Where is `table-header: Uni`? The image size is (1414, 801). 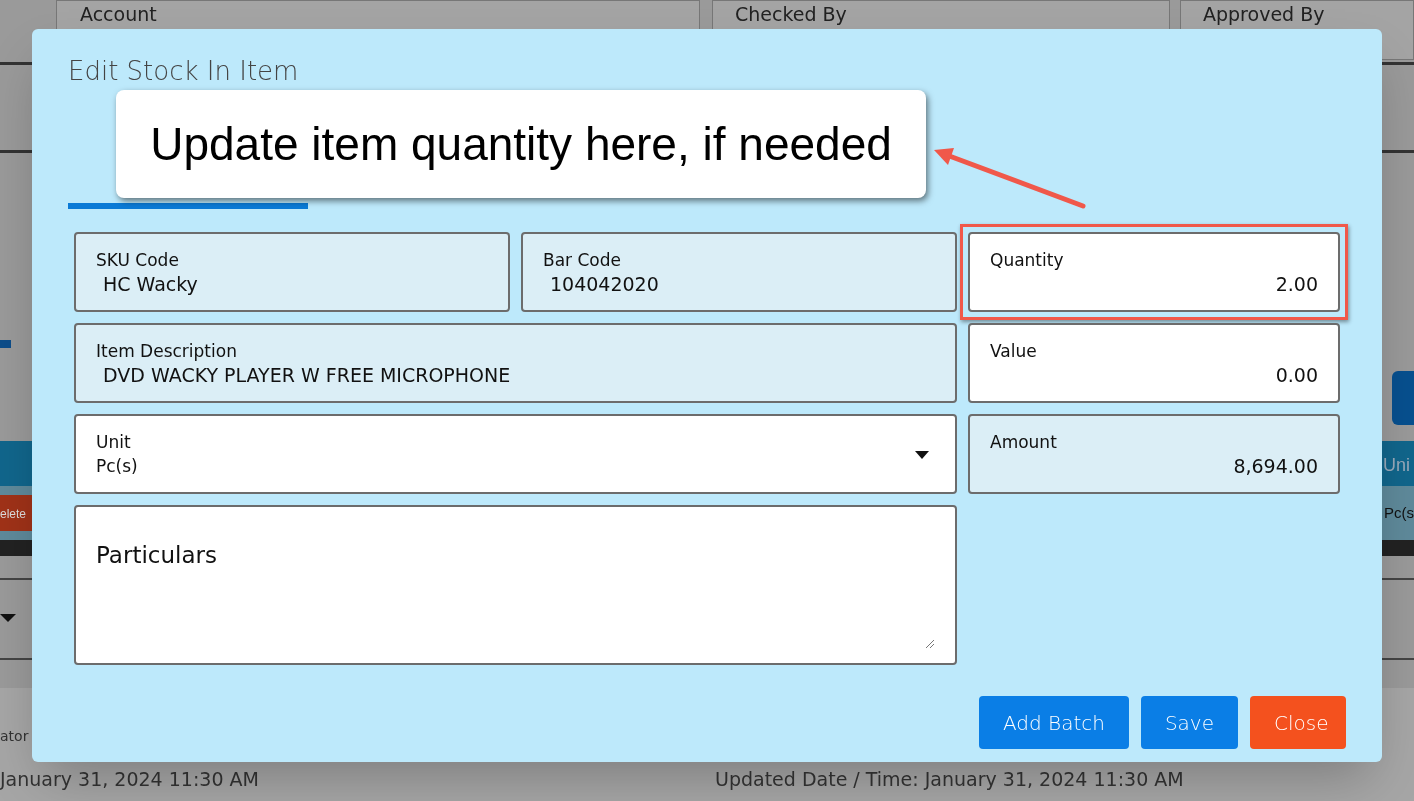 table-header: Uni is located at coordinates (1396, 465).